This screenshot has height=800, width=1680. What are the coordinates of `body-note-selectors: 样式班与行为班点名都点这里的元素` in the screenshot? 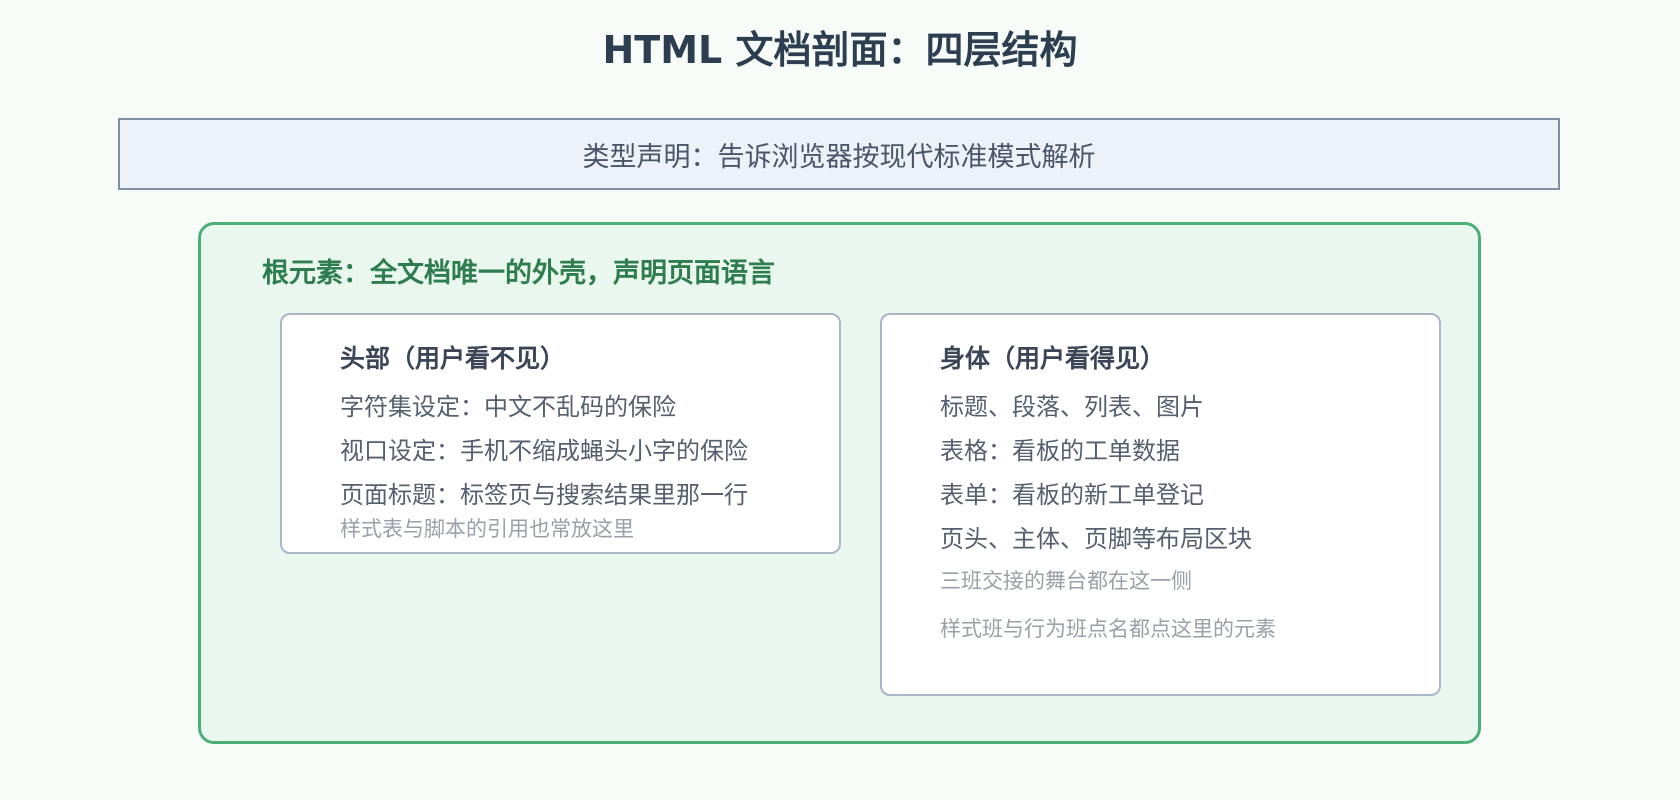 It's located at (1108, 629).